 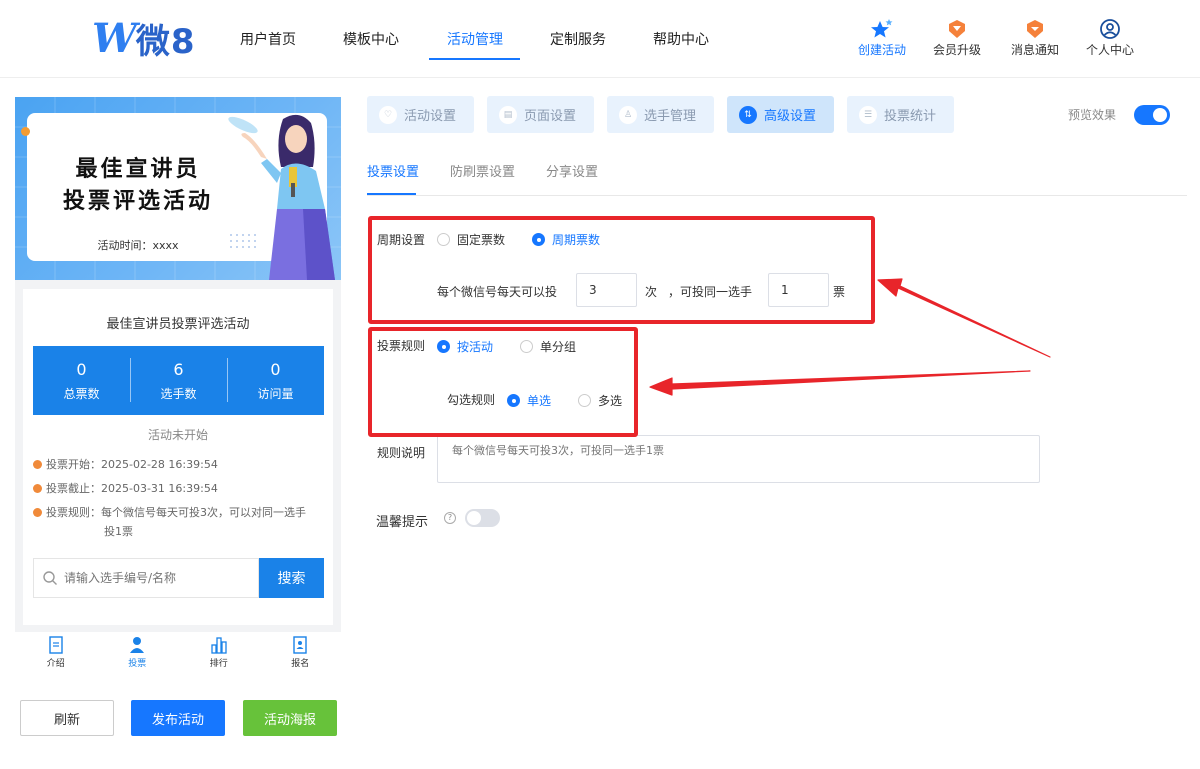 What do you see at coordinates (401, 453) in the screenshot?
I see `rule-description-label: 规则说明` at bounding box center [401, 453].